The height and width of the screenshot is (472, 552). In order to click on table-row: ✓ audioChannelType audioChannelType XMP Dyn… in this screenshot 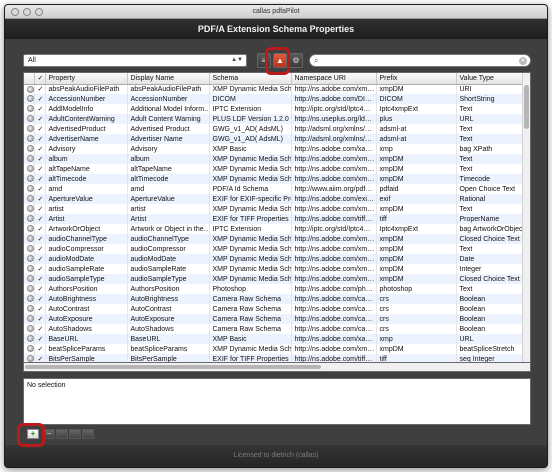, I will do `click(274, 239)`.